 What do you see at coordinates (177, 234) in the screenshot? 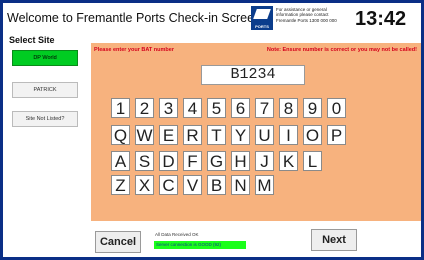
I see `status-label: All Data Received OK` at bounding box center [177, 234].